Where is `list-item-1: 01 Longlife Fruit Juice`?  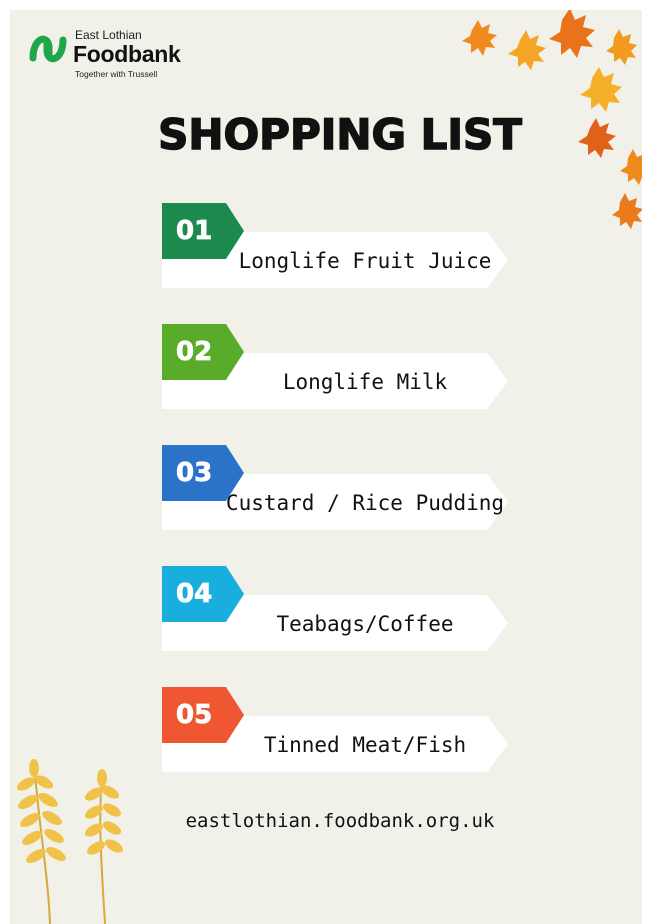 list-item-1: 01 Longlife Fruit Juice is located at coordinates (335, 248).